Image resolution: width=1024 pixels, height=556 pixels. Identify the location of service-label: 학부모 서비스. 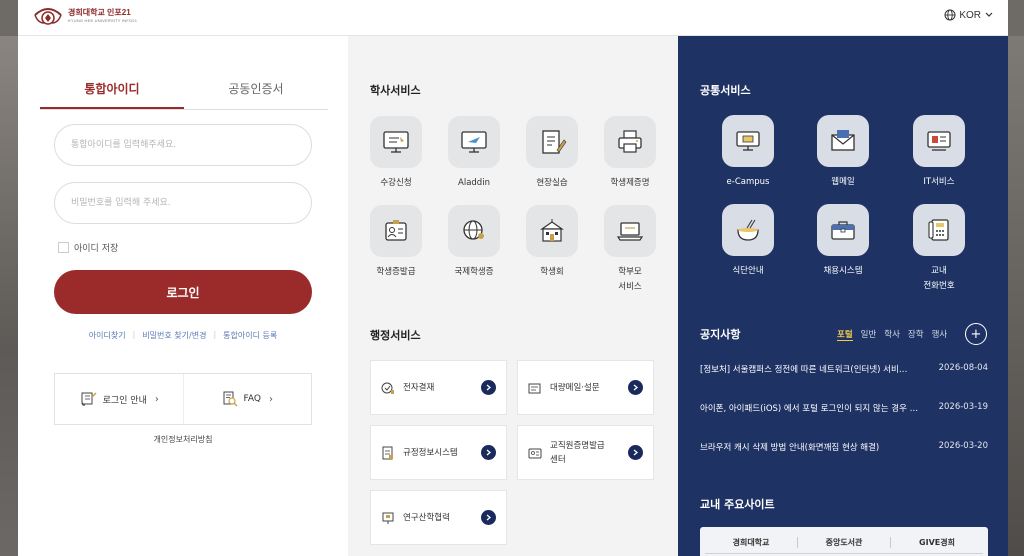
(630, 279).